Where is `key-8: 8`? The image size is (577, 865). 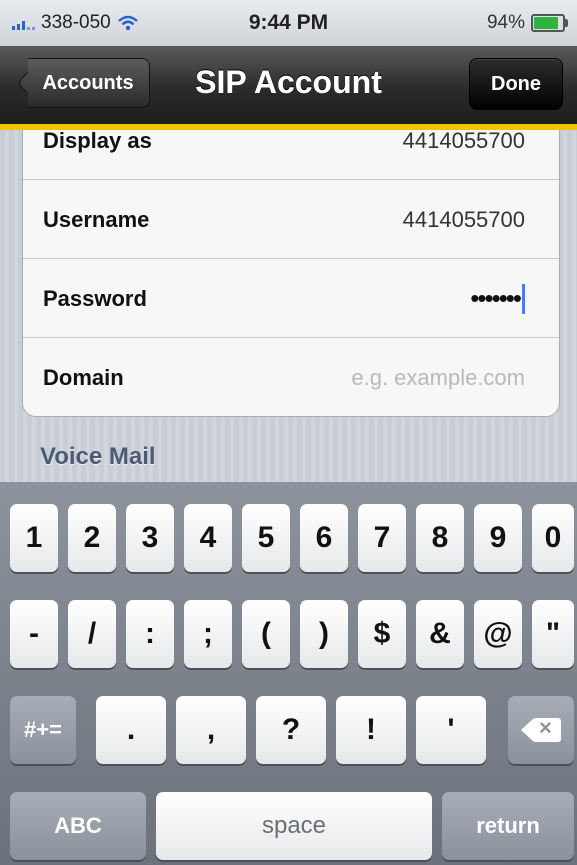
key-8: 8 is located at coordinates (440, 538).